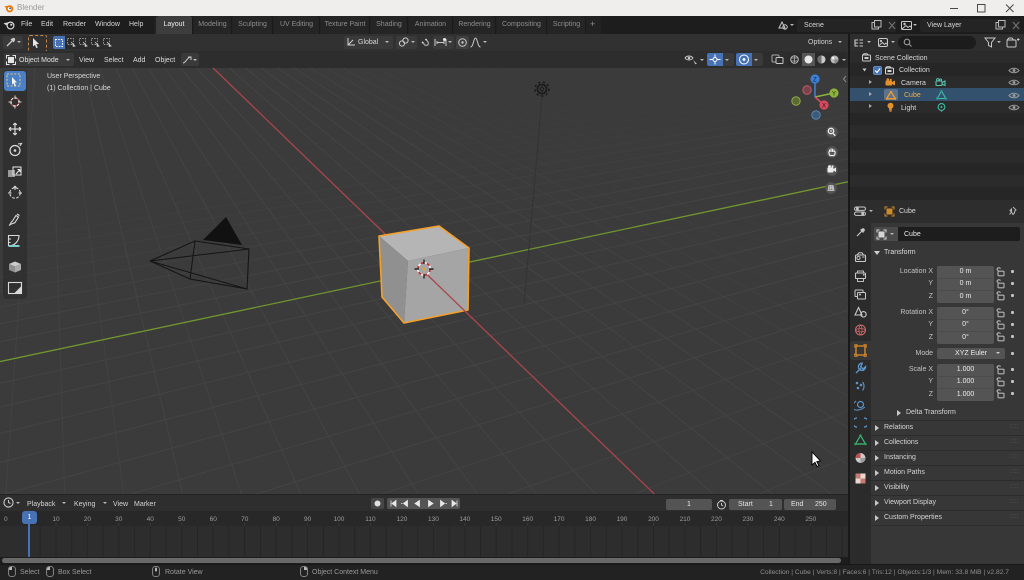 The image size is (1024, 580). I want to click on svg-text: 40, so click(151, 519).